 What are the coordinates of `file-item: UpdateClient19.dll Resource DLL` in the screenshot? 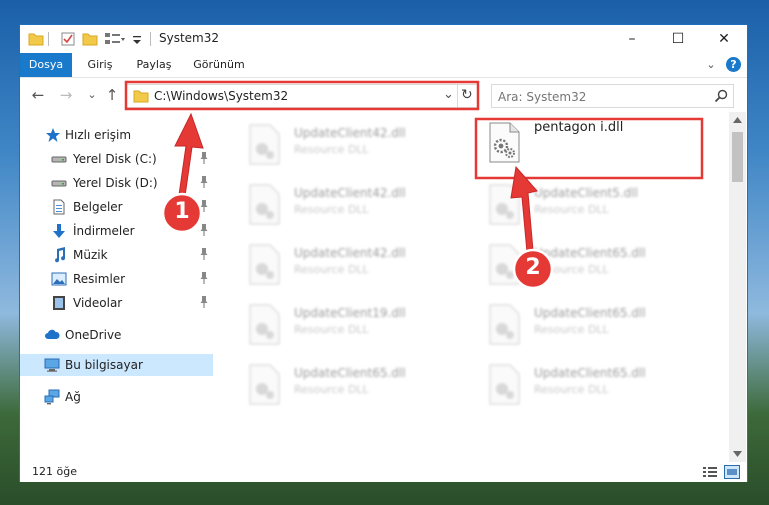 It's located at (353, 326).